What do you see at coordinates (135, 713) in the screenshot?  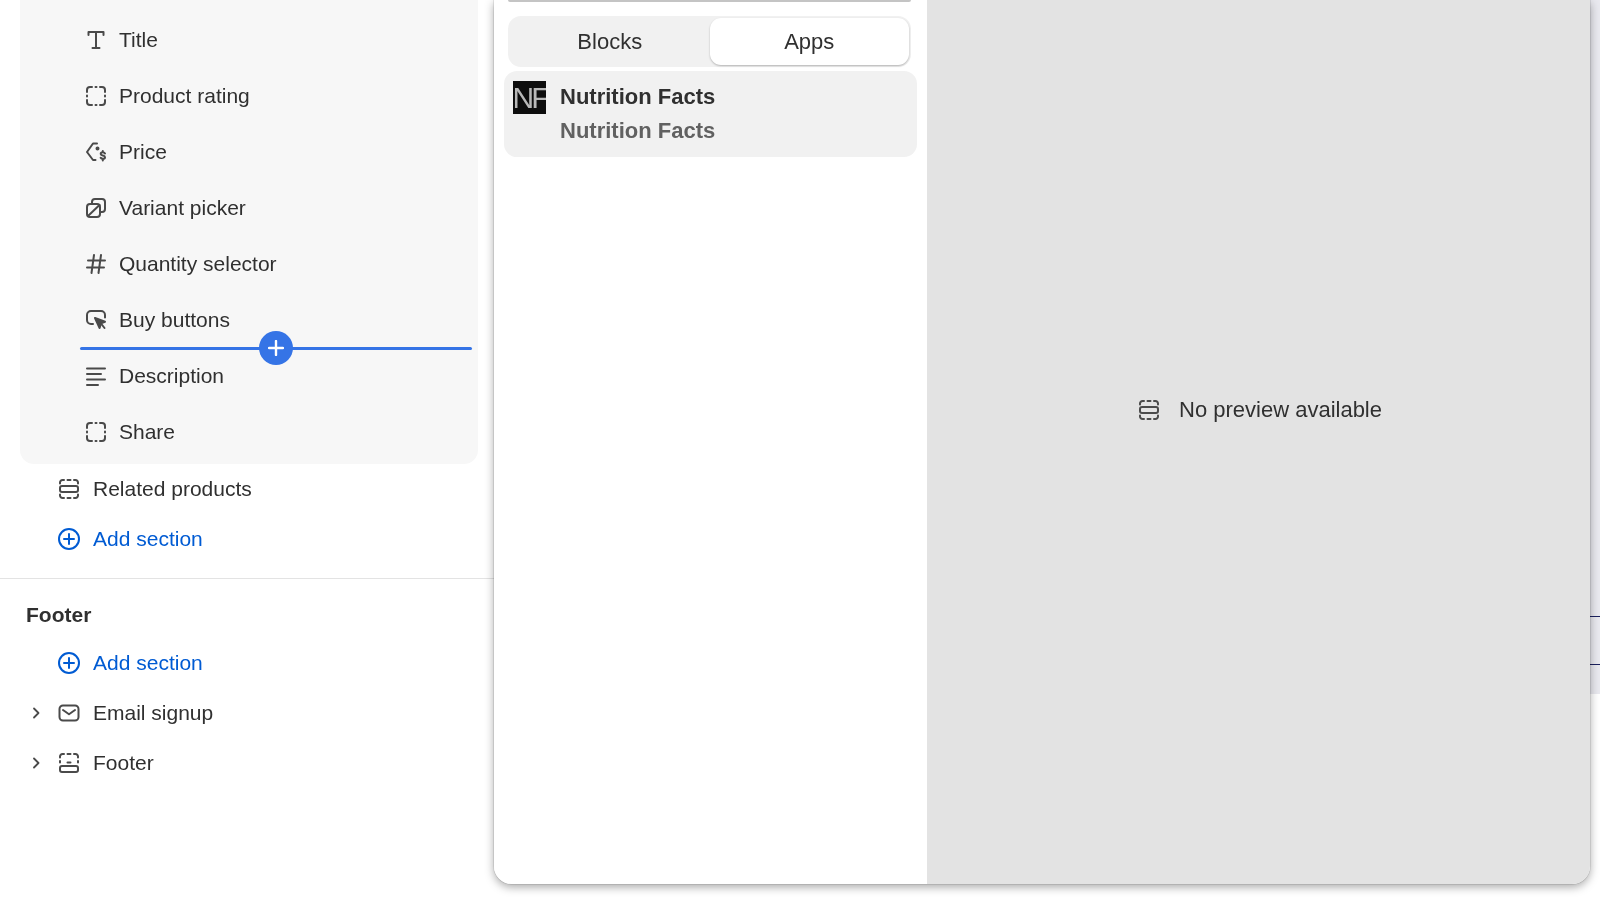 I see `section-item: Email signup` at bounding box center [135, 713].